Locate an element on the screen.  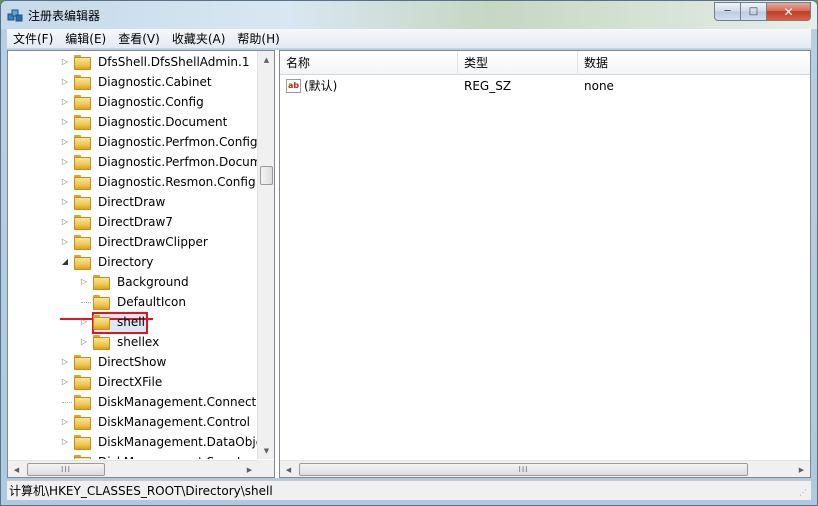
value-row: ab (默认) REG_SZ none is located at coordinates (545, 86).